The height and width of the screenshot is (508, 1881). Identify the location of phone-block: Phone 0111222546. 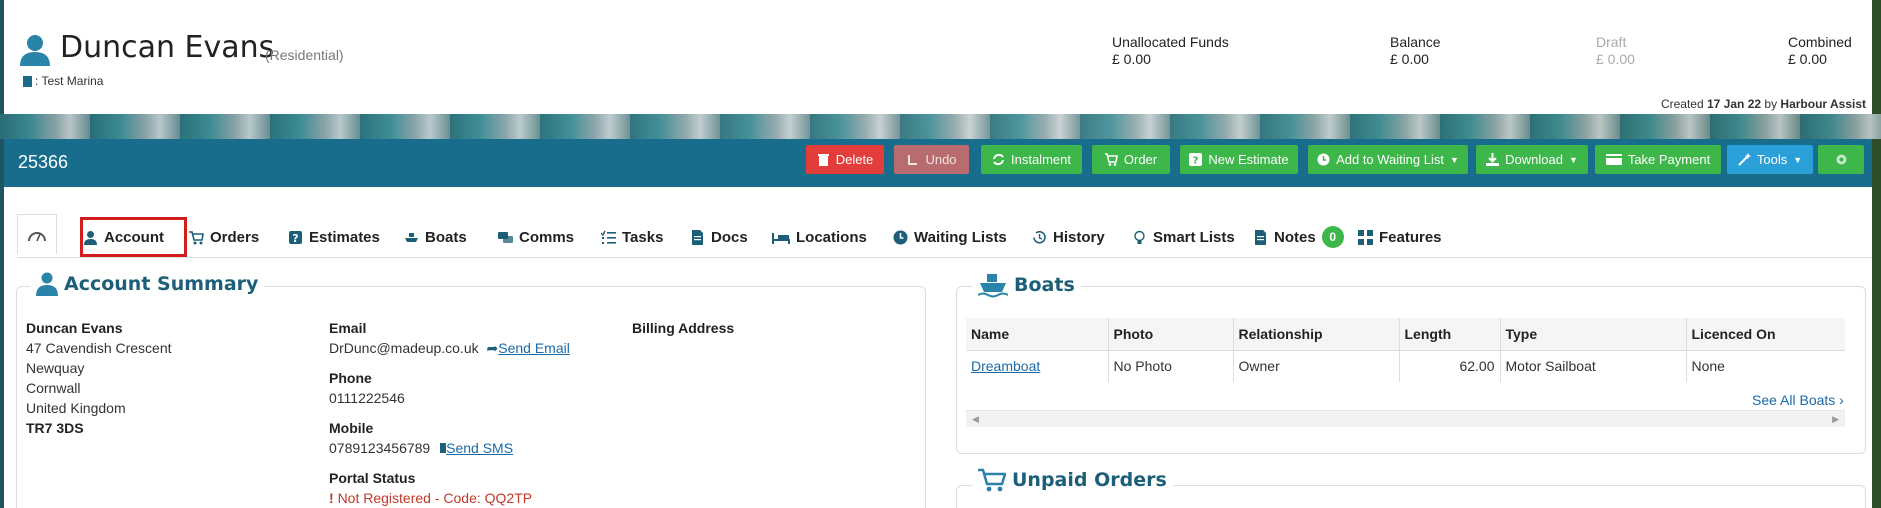
(367, 388).